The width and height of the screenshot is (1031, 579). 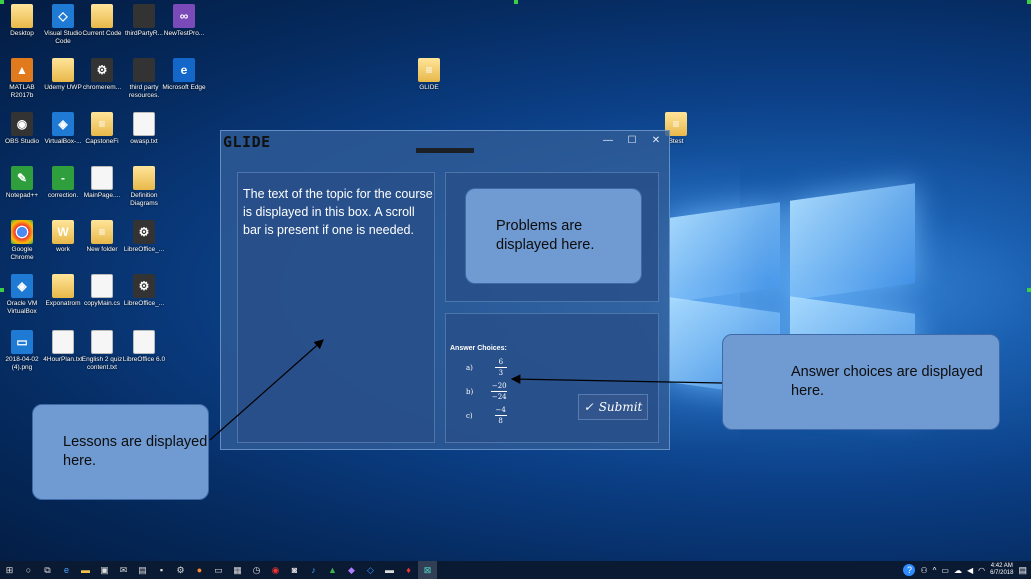 I want to click on firefox-icon: ●, so click(x=199, y=570).